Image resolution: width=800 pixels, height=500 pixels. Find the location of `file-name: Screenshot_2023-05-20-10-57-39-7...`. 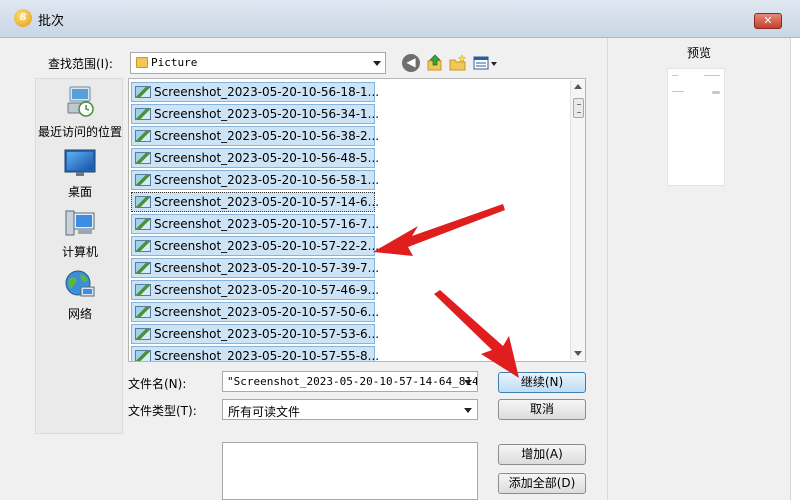

file-name: Screenshot_2023-05-20-10-57-39-7... is located at coordinates (267, 268).